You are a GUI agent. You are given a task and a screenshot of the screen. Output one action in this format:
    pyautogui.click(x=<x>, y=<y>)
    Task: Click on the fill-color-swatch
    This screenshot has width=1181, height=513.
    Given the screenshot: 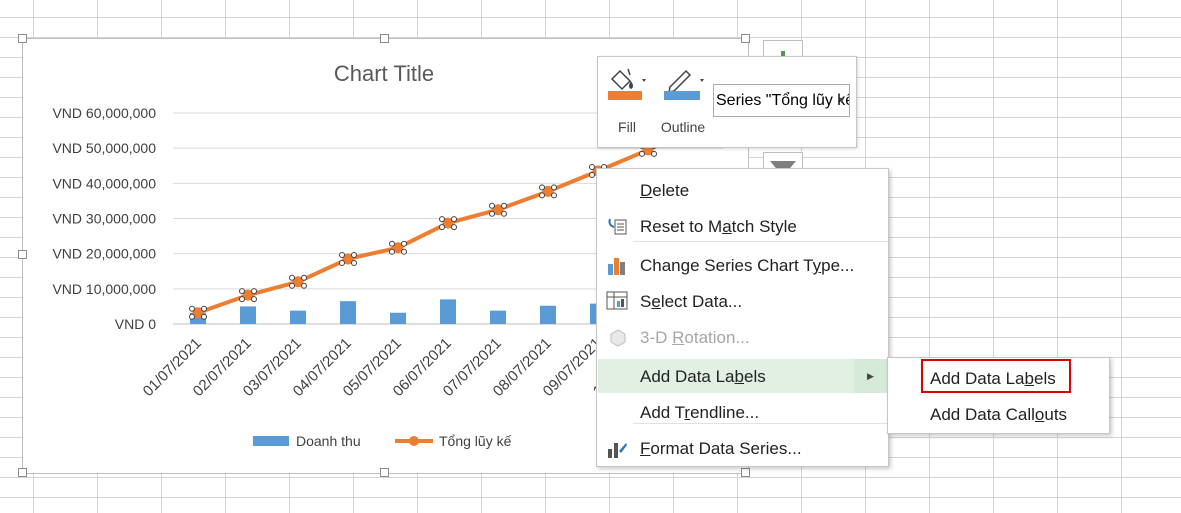 What is the action you would take?
    pyautogui.click(x=625, y=95)
    